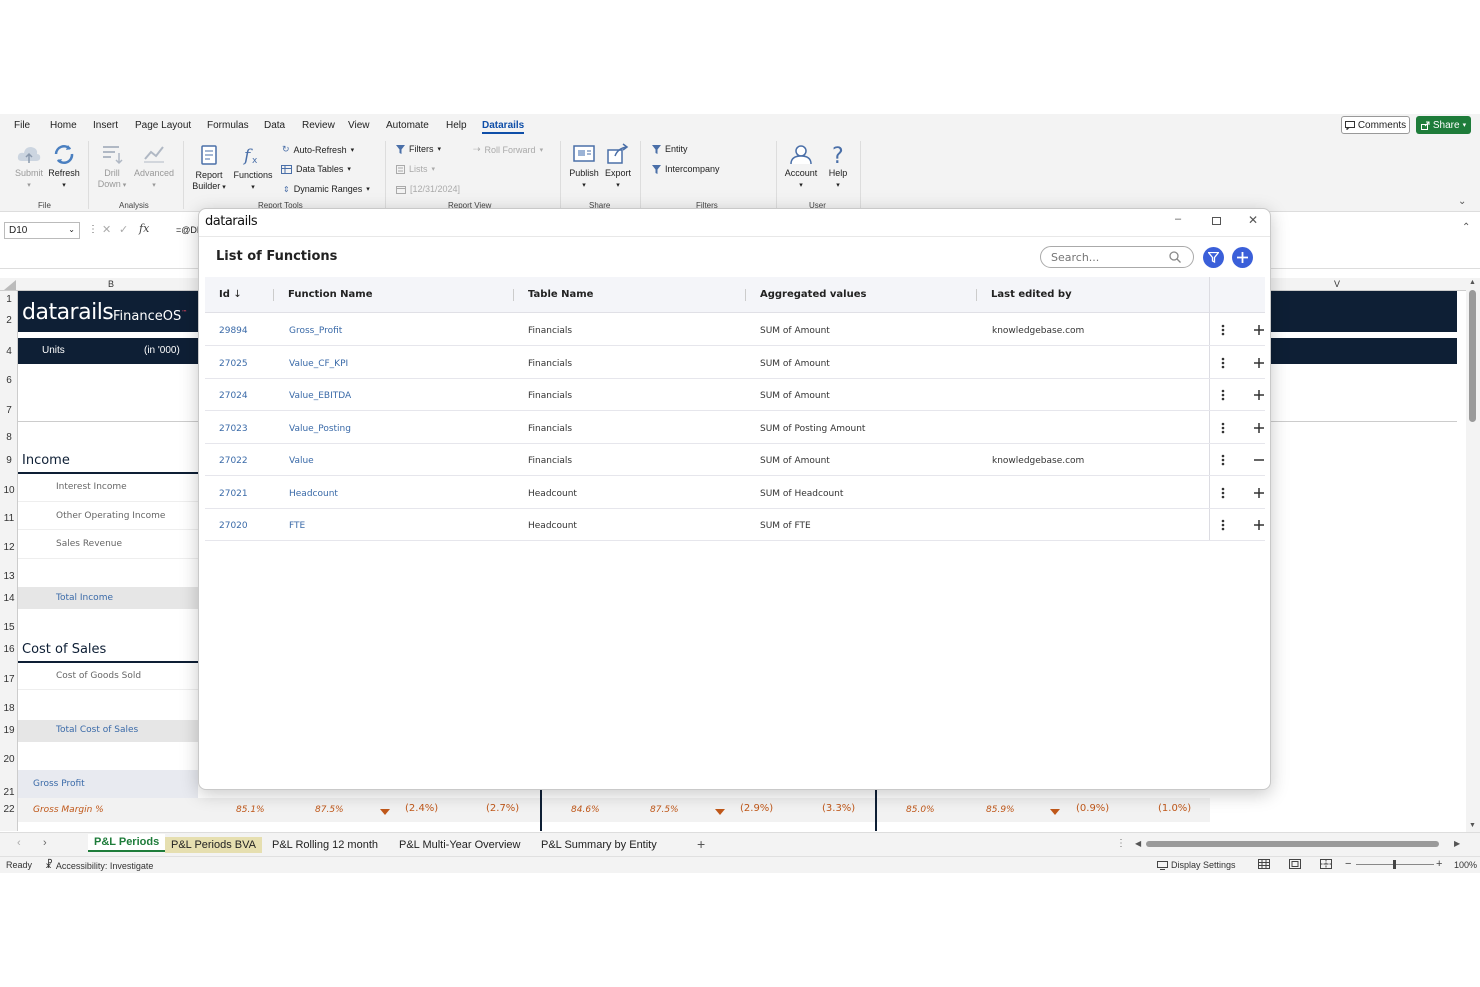 This screenshot has width=1480, height=987. I want to click on publish-button: Publish ▾, so click(584, 167).